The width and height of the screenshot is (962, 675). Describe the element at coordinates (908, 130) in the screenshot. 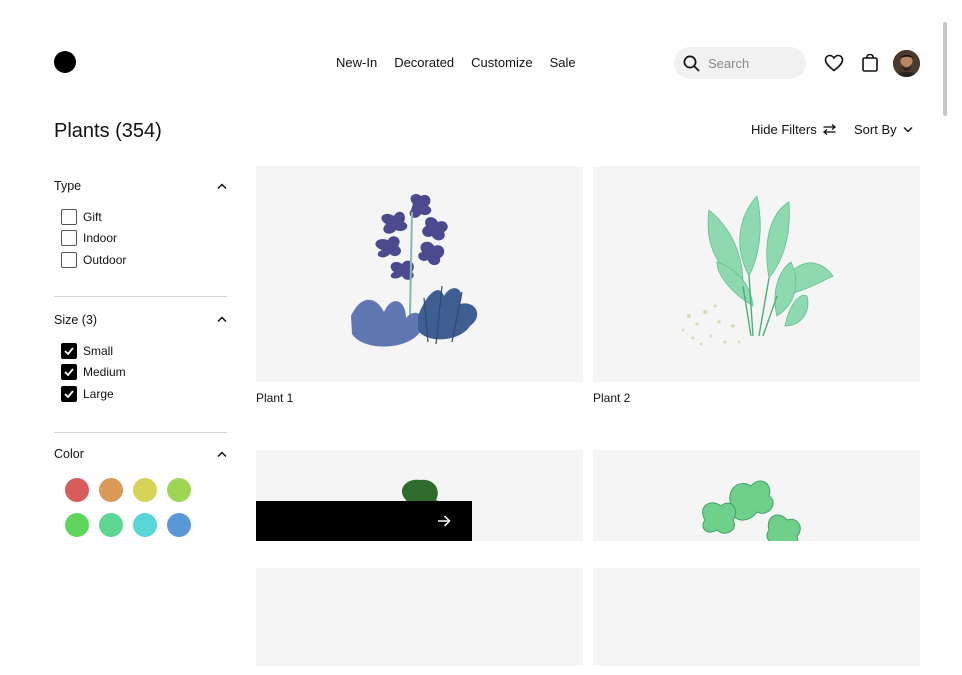

I see `chevron-down-icon` at that location.